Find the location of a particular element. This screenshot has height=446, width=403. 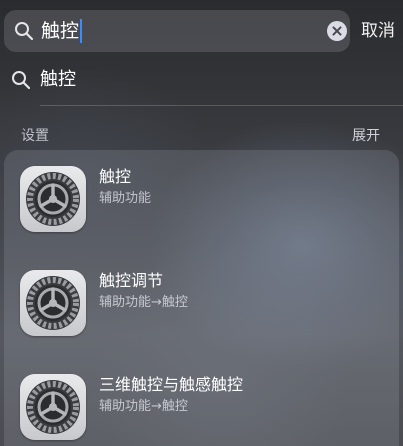

search-query-text: 触控 is located at coordinates (60, 31).